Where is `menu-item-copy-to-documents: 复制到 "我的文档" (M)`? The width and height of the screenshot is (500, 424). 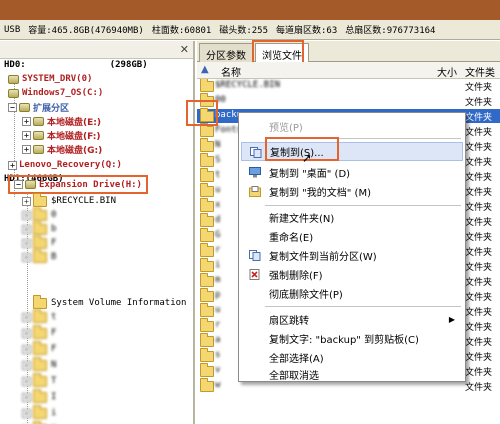
menu-item-copy-to-documents: 复制到 "我的文档" (M) is located at coordinates (352, 191).